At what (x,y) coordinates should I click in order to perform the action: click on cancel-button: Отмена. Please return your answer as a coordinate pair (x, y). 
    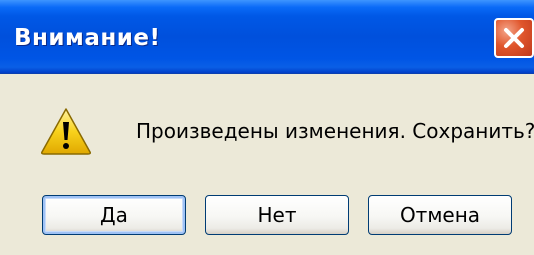
    Looking at the image, I should click on (440, 215).